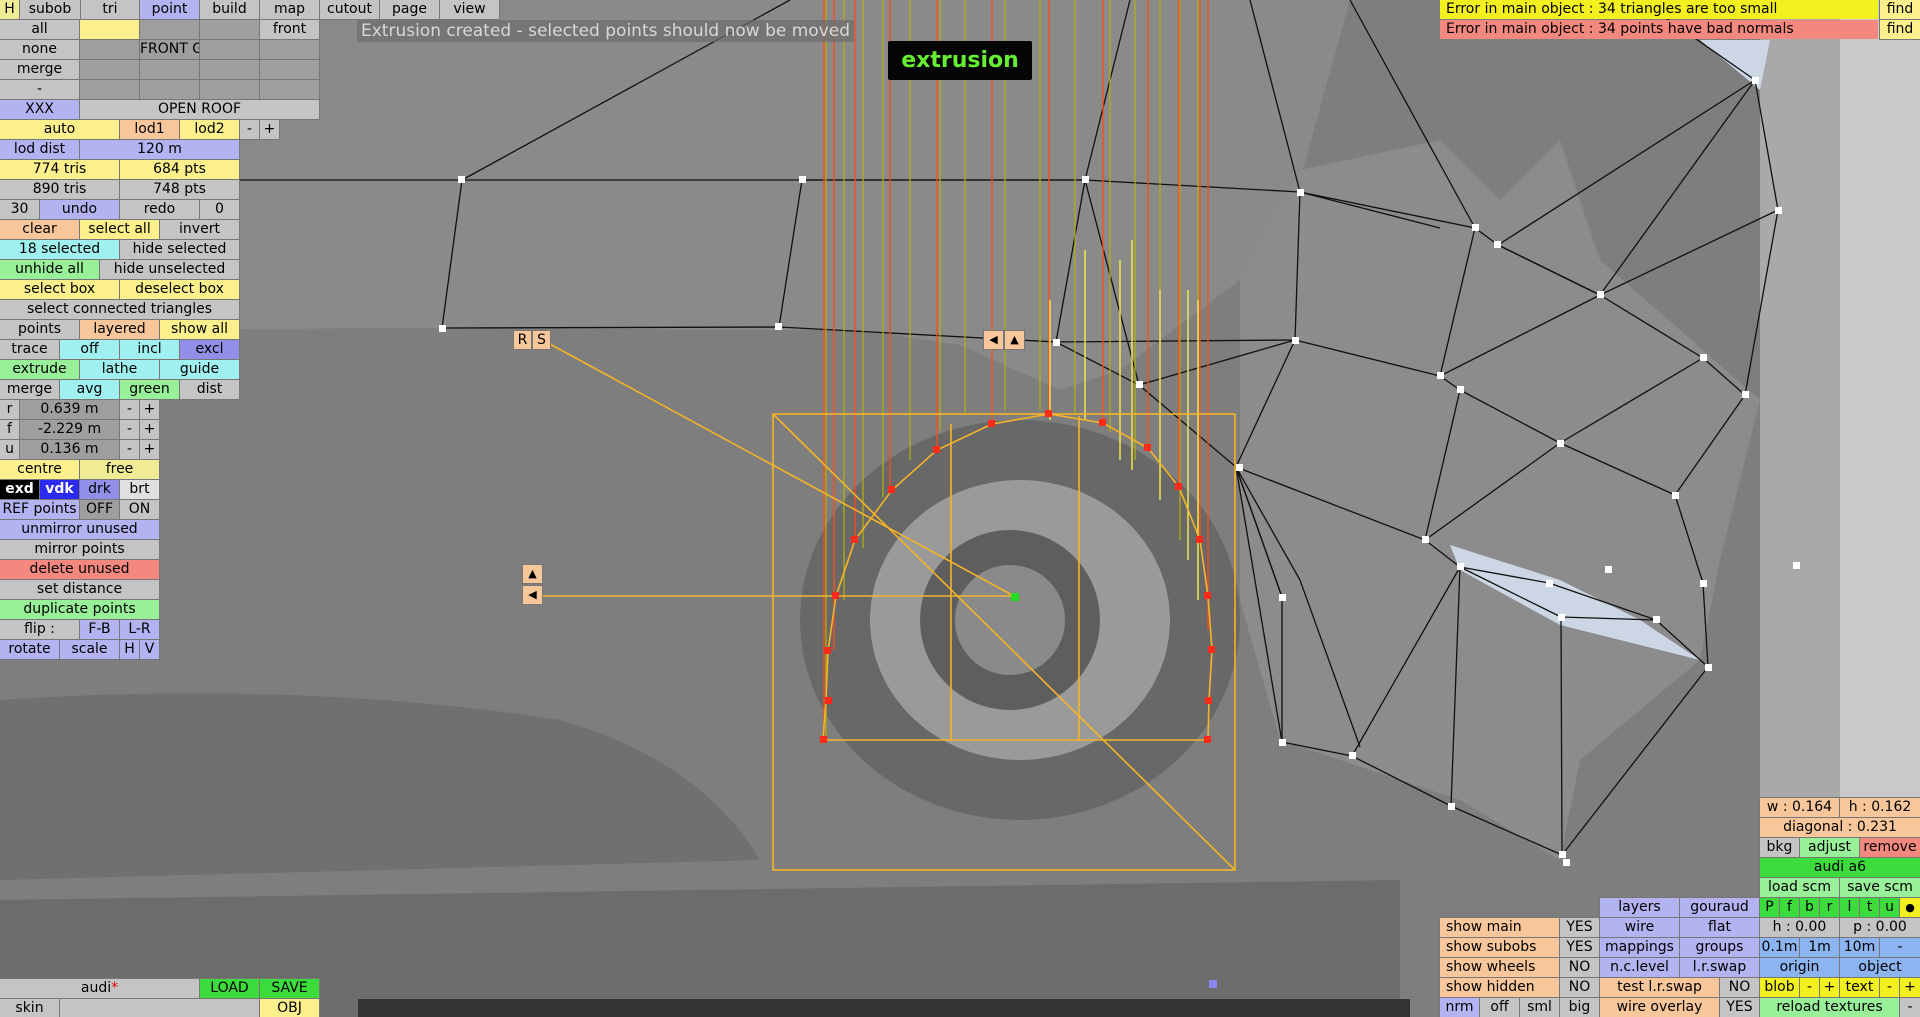  What do you see at coordinates (1499, 987) in the screenshot?
I see `show-hidden-button: show hidden` at bounding box center [1499, 987].